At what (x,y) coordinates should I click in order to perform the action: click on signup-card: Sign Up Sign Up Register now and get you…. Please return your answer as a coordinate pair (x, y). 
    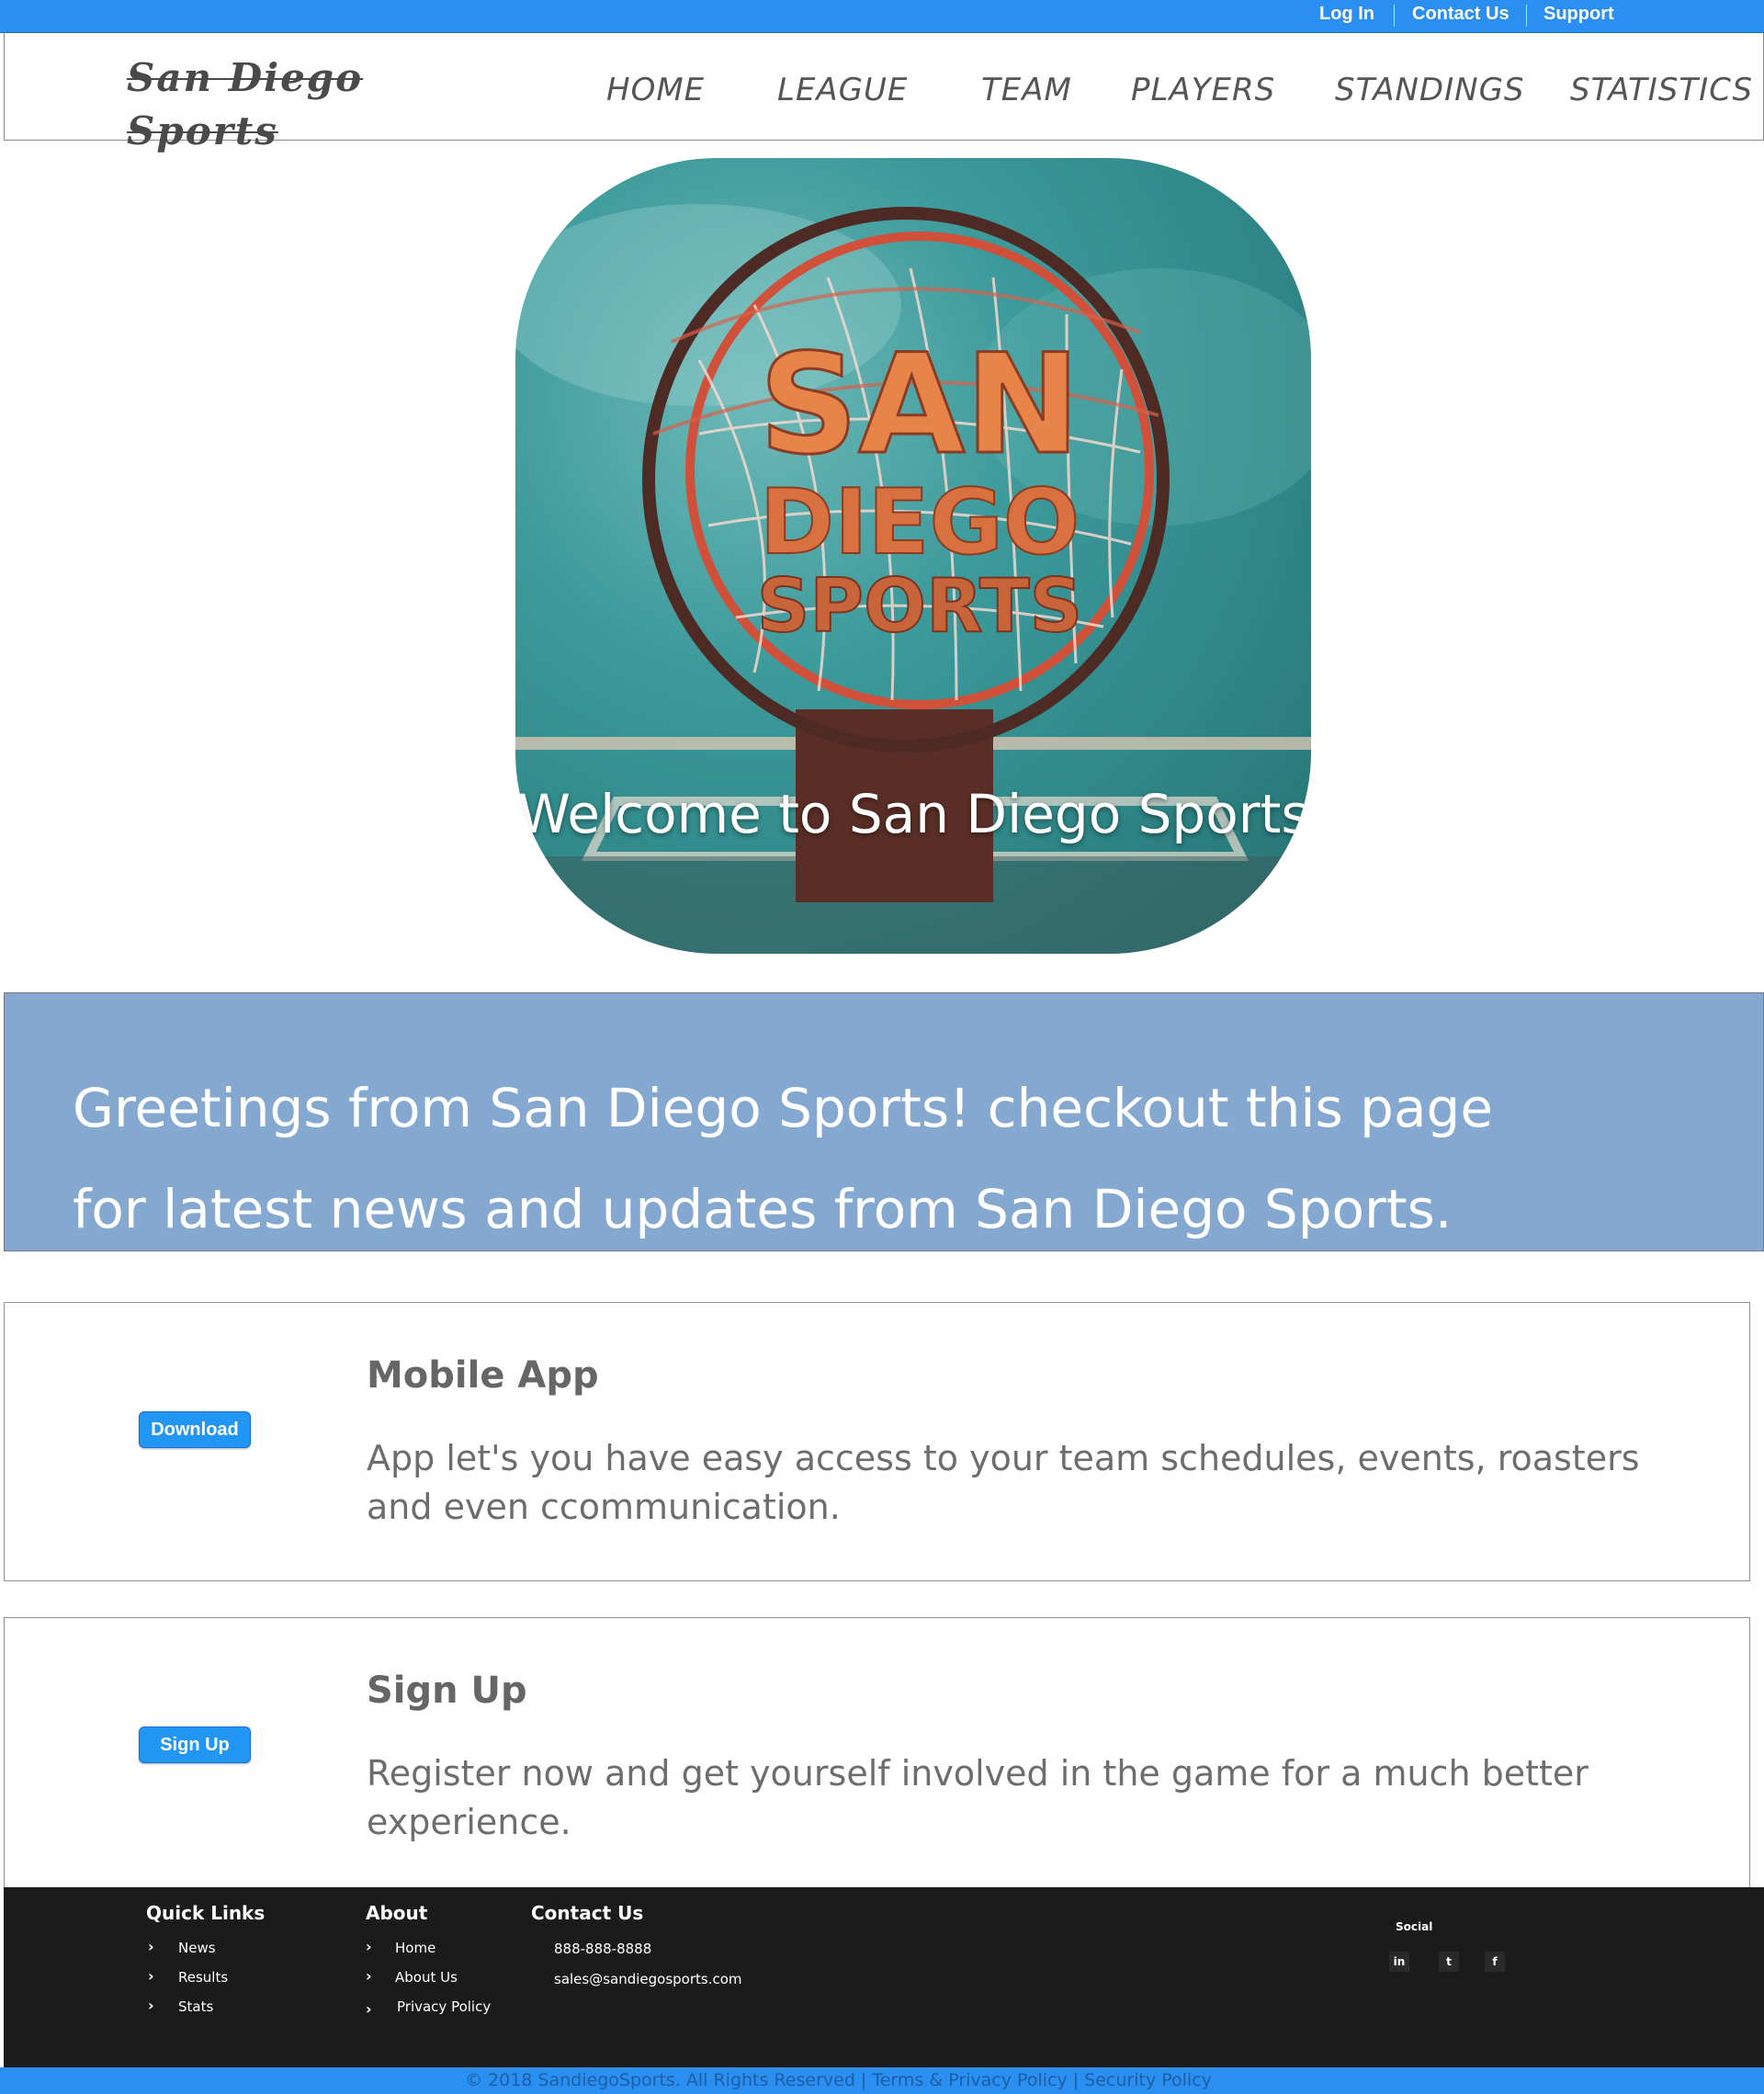
    Looking at the image, I should click on (877, 1752).